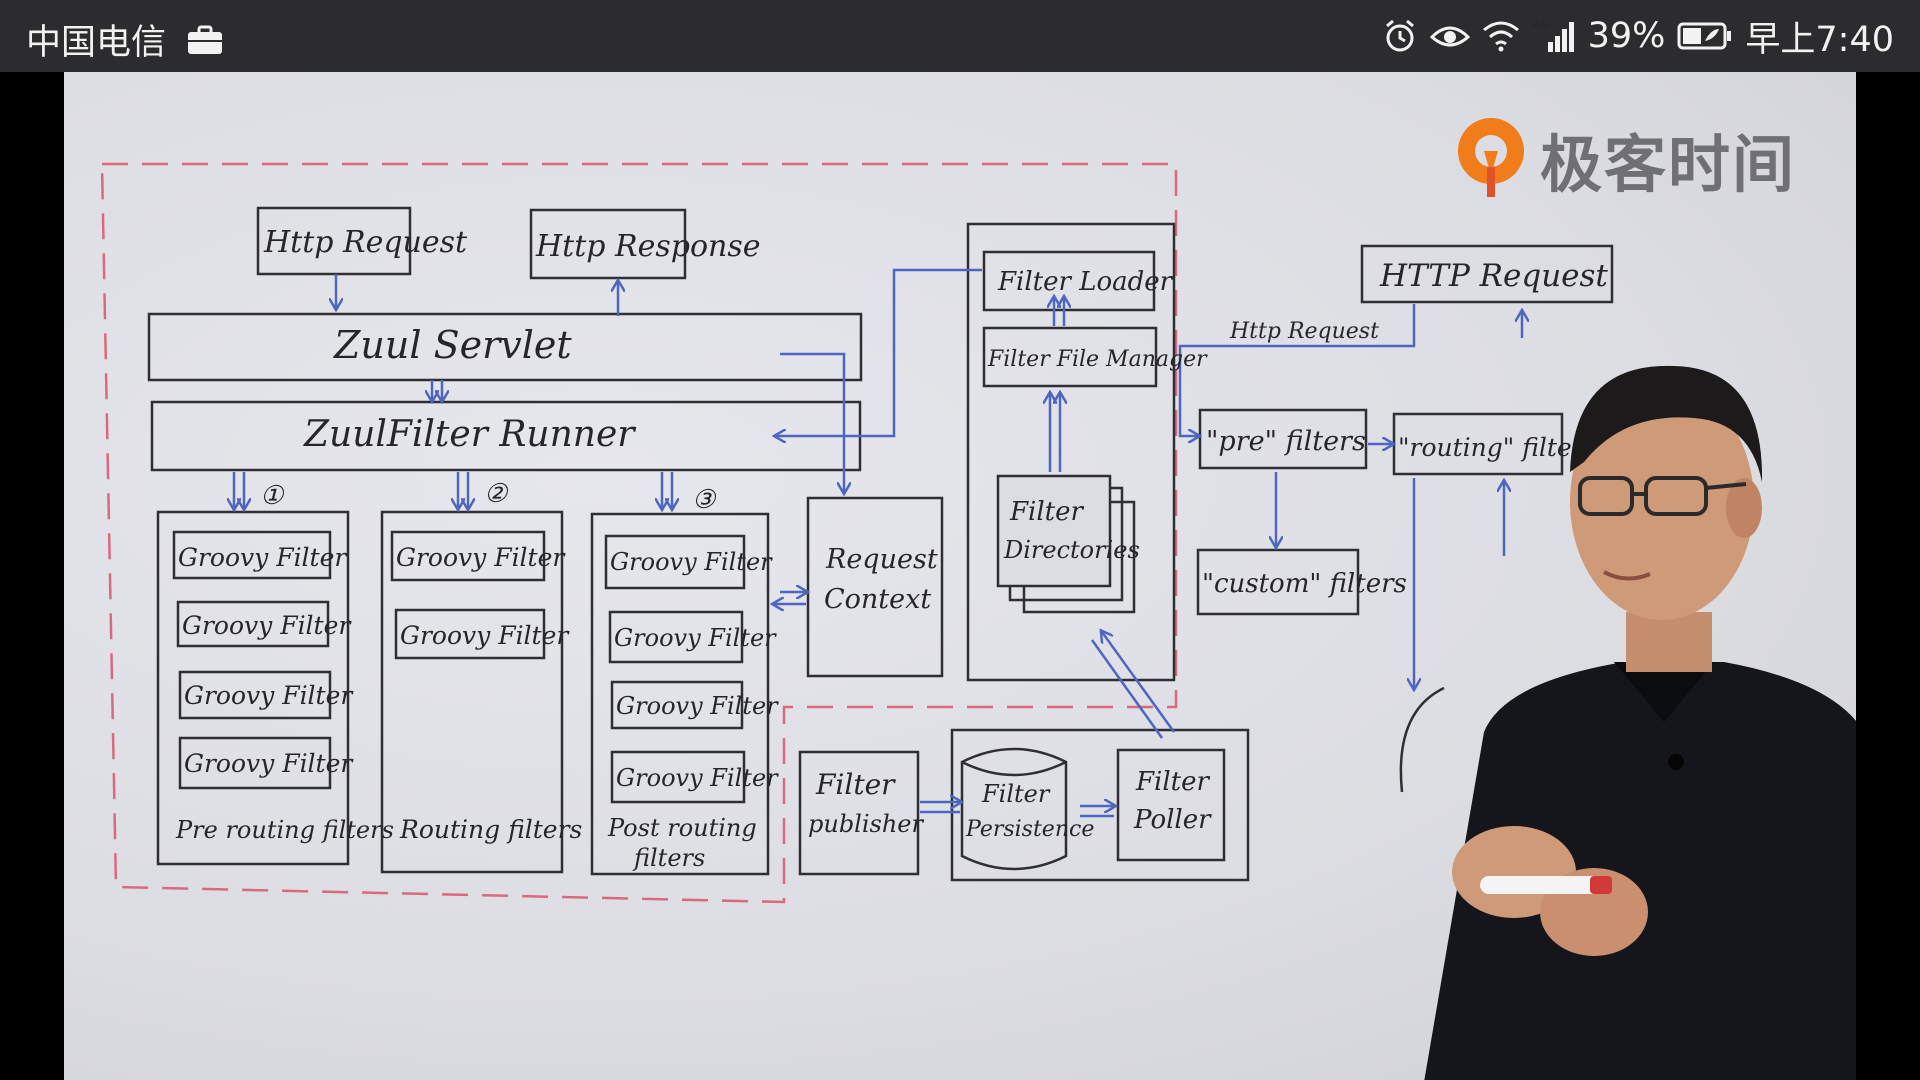 The image size is (1920, 1080). Describe the element at coordinates (469, 434) in the screenshot. I see `zuul-filter-runner-text: ZuulFilter Runner` at that location.